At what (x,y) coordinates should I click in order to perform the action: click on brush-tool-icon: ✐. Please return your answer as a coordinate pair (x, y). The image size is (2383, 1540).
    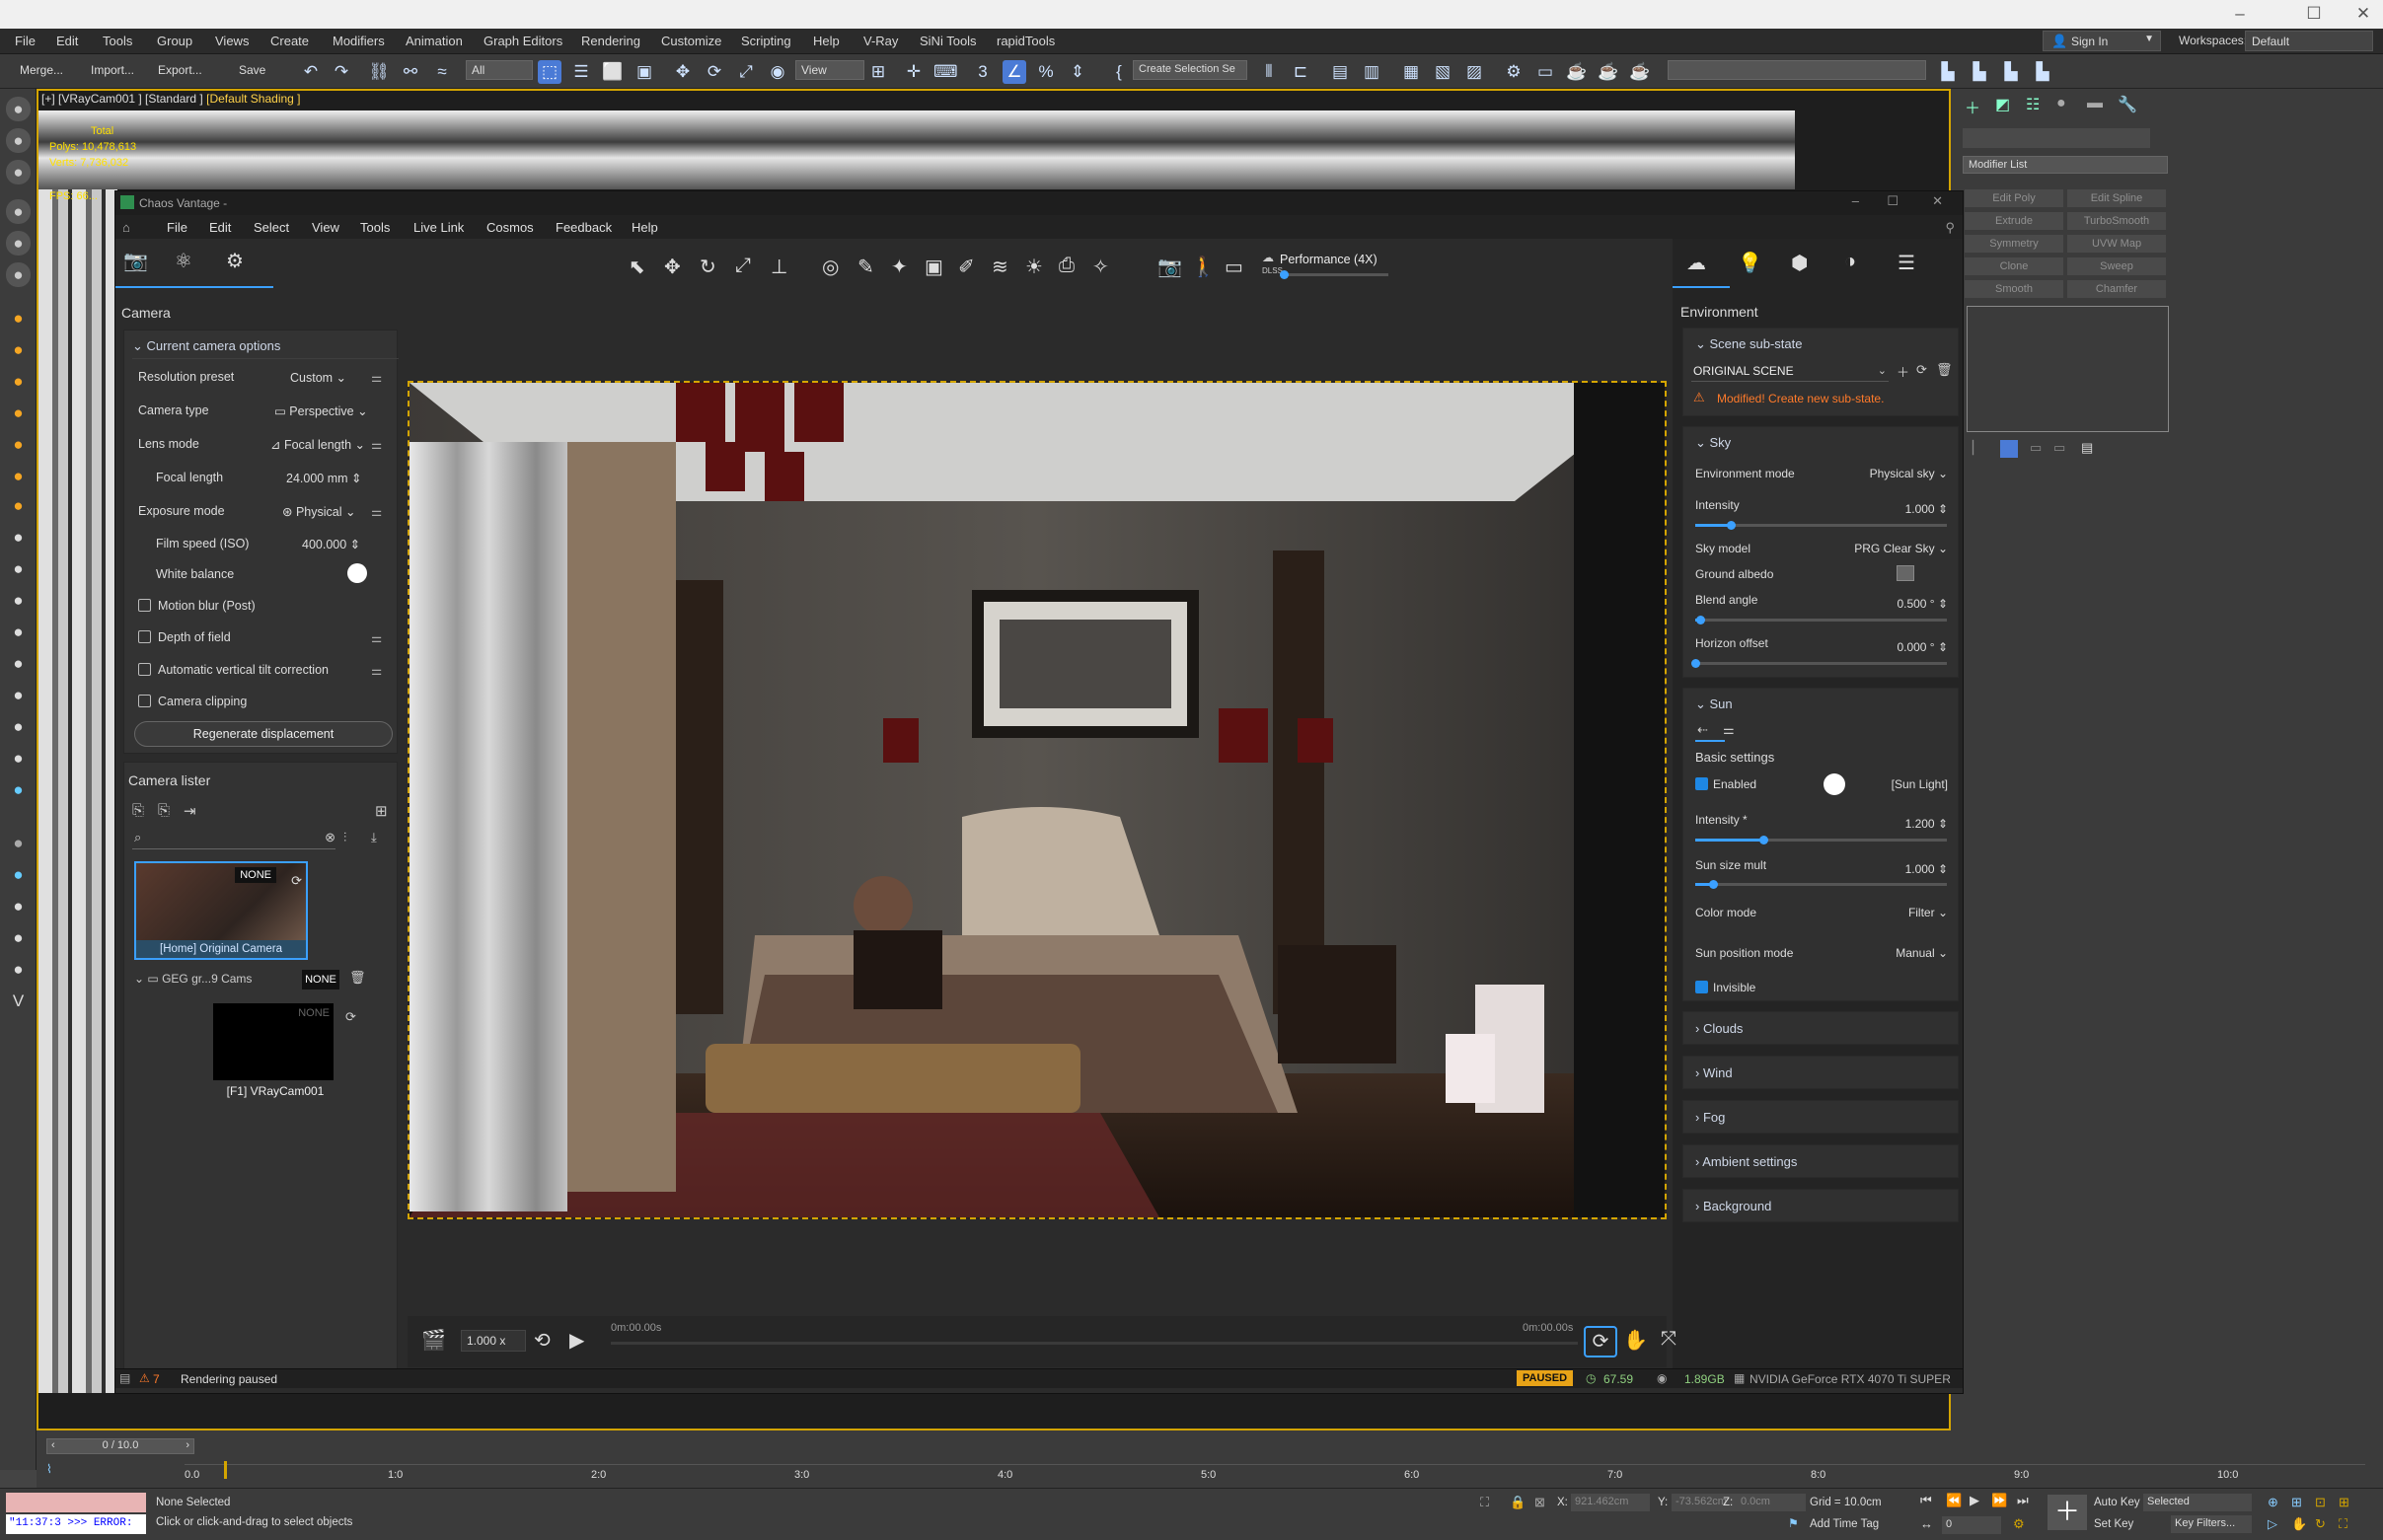
    Looking at the image, I should click on (966, 267).